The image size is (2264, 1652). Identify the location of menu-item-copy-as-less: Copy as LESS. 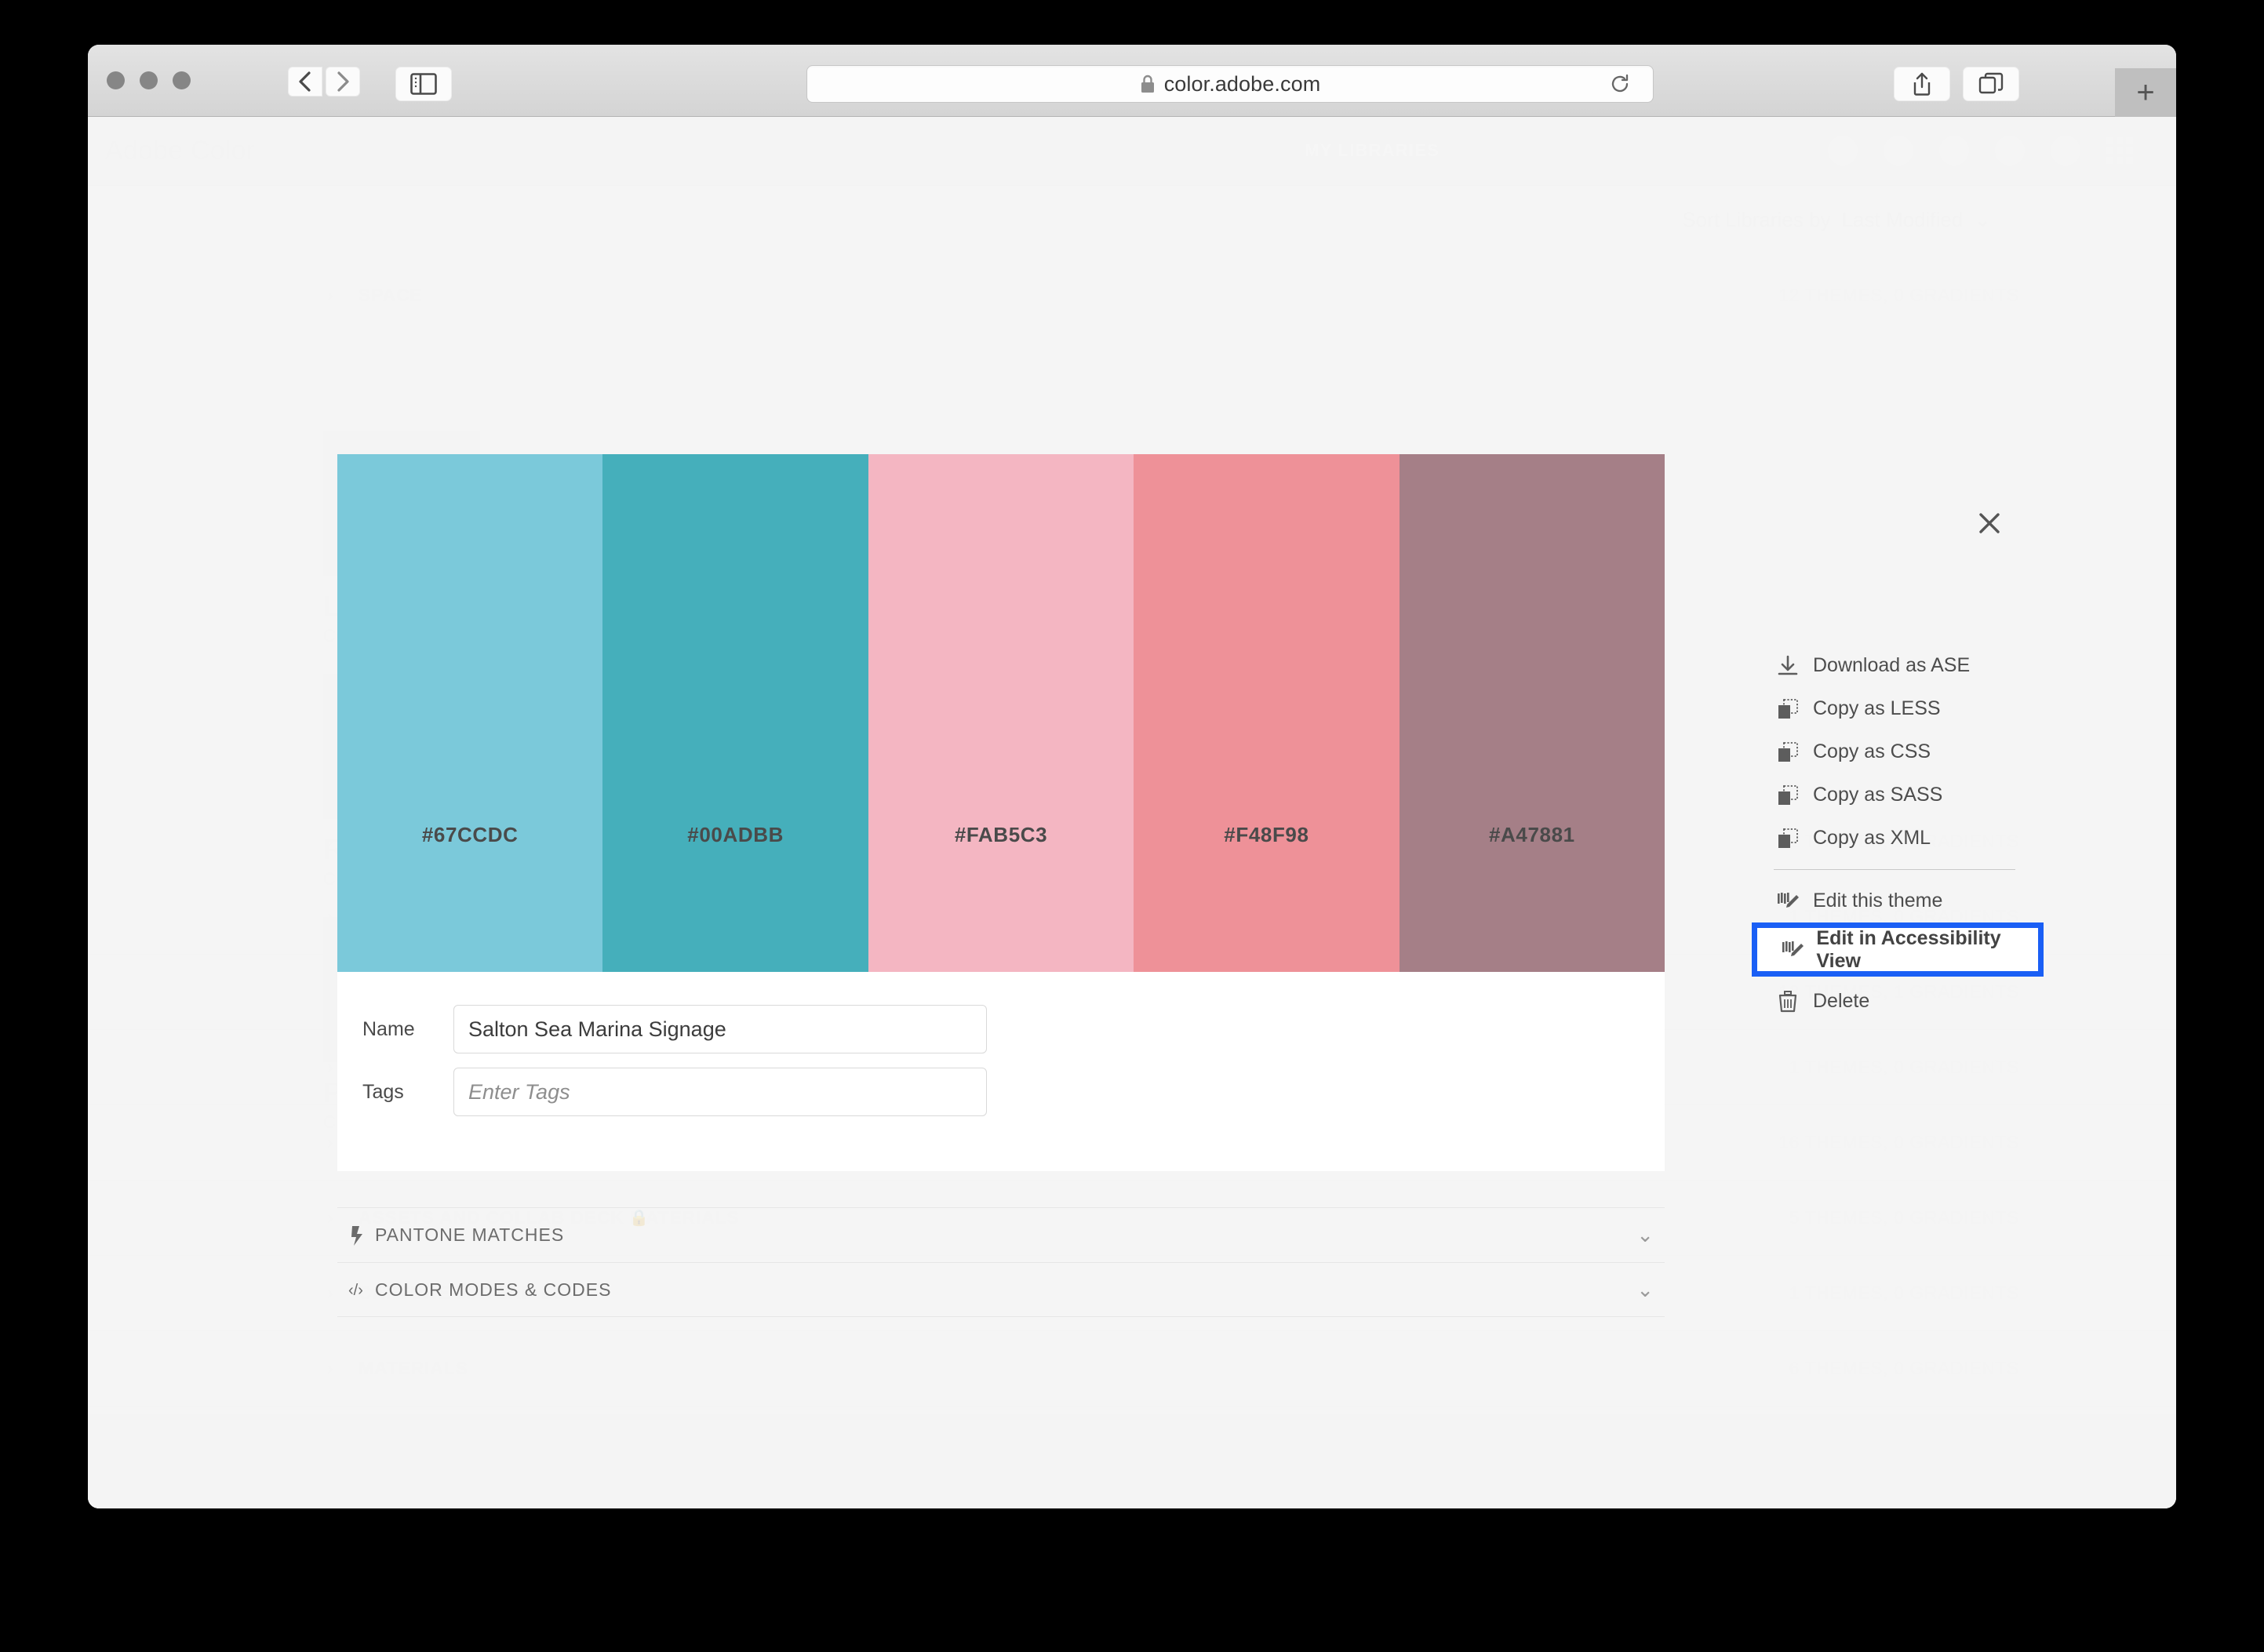
(1896, 709).